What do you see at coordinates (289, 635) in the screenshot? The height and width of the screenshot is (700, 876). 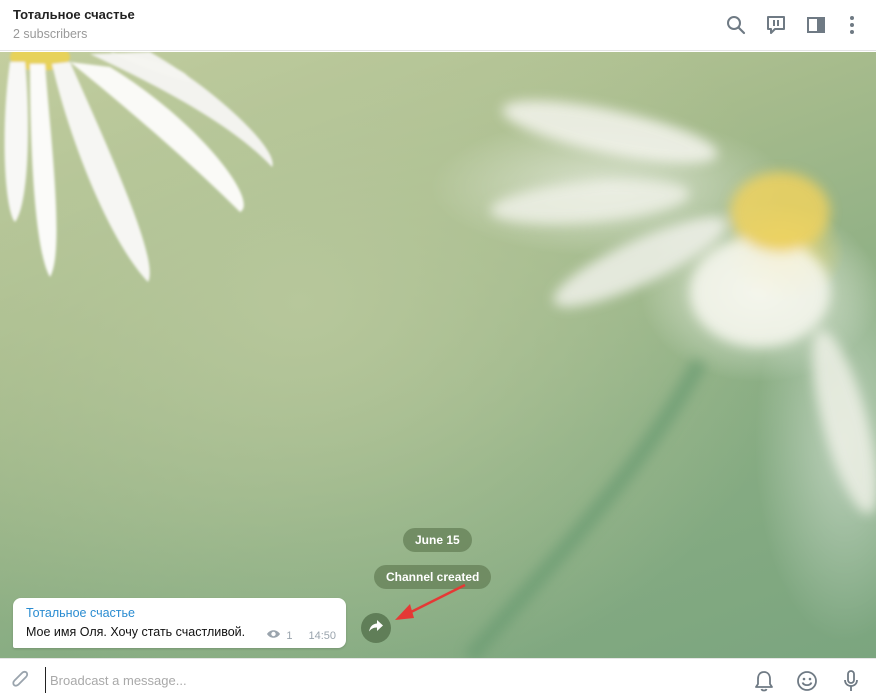 I see `view-count: 1` at bounding box center [289, 635].